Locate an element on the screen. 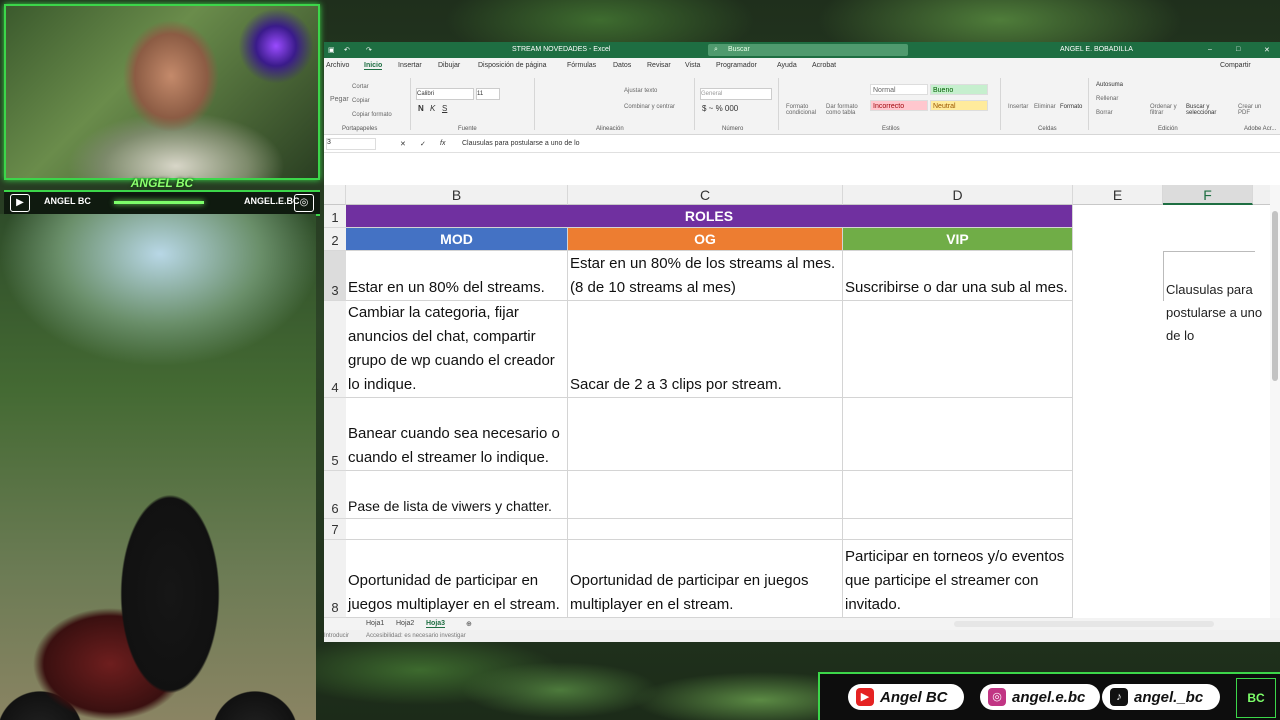 The width and height of the screenshot is (1280, 720). row-header-2: 2 is located at coordinates (335, 239).